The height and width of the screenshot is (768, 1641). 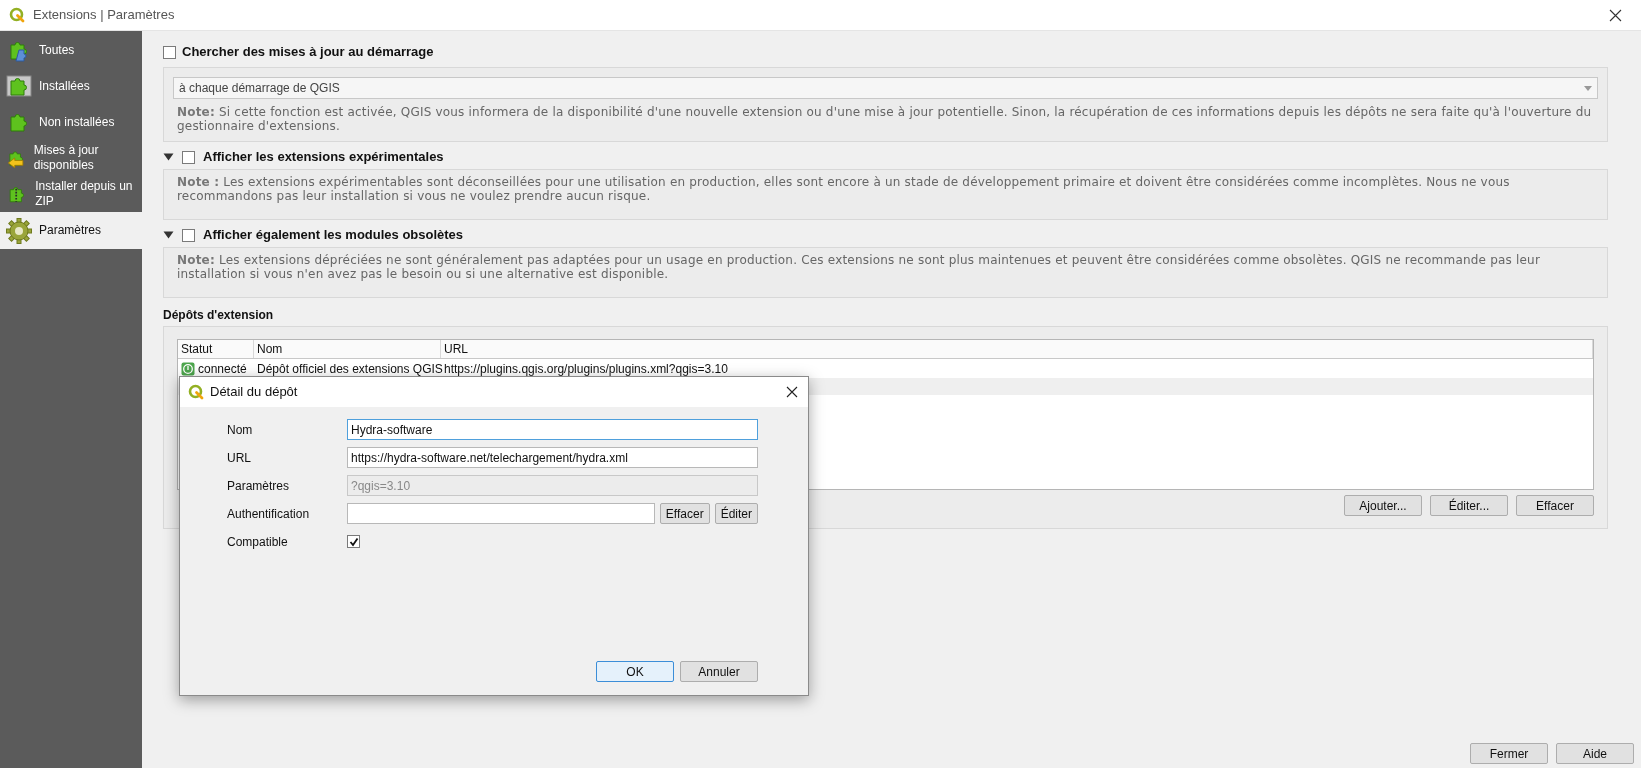 I want to click on column-header: Nom, so click(x=347, y=349).